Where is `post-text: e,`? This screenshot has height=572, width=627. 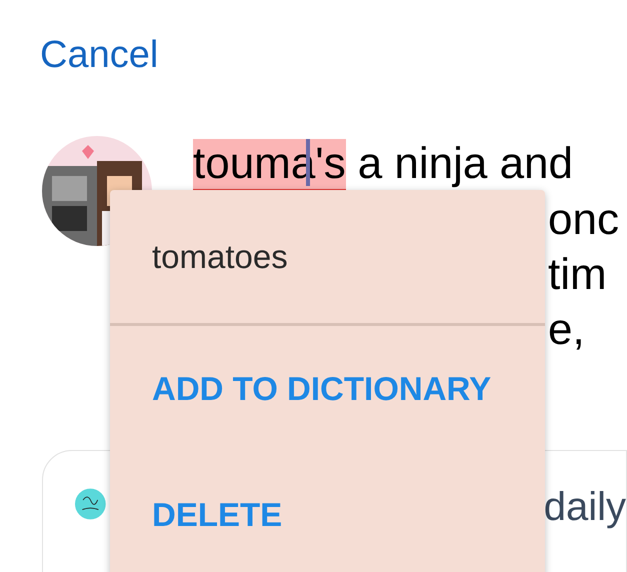 post-text: e, is located at coordinates (567, 330).